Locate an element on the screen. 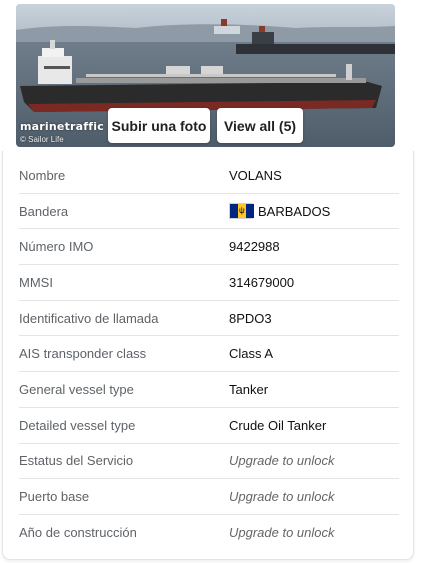 The width and height of the screenshot is (422, 563). ais-class-value: Class A is located at coordinates (251, 354).